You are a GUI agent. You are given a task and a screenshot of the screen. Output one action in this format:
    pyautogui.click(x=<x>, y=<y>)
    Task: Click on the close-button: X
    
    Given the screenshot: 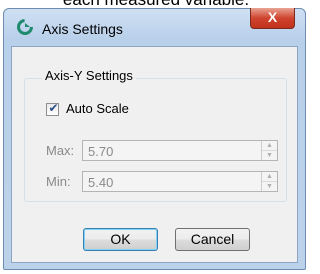 What is the action you would take?
    pyautogui.click(x=272, y=18)
    